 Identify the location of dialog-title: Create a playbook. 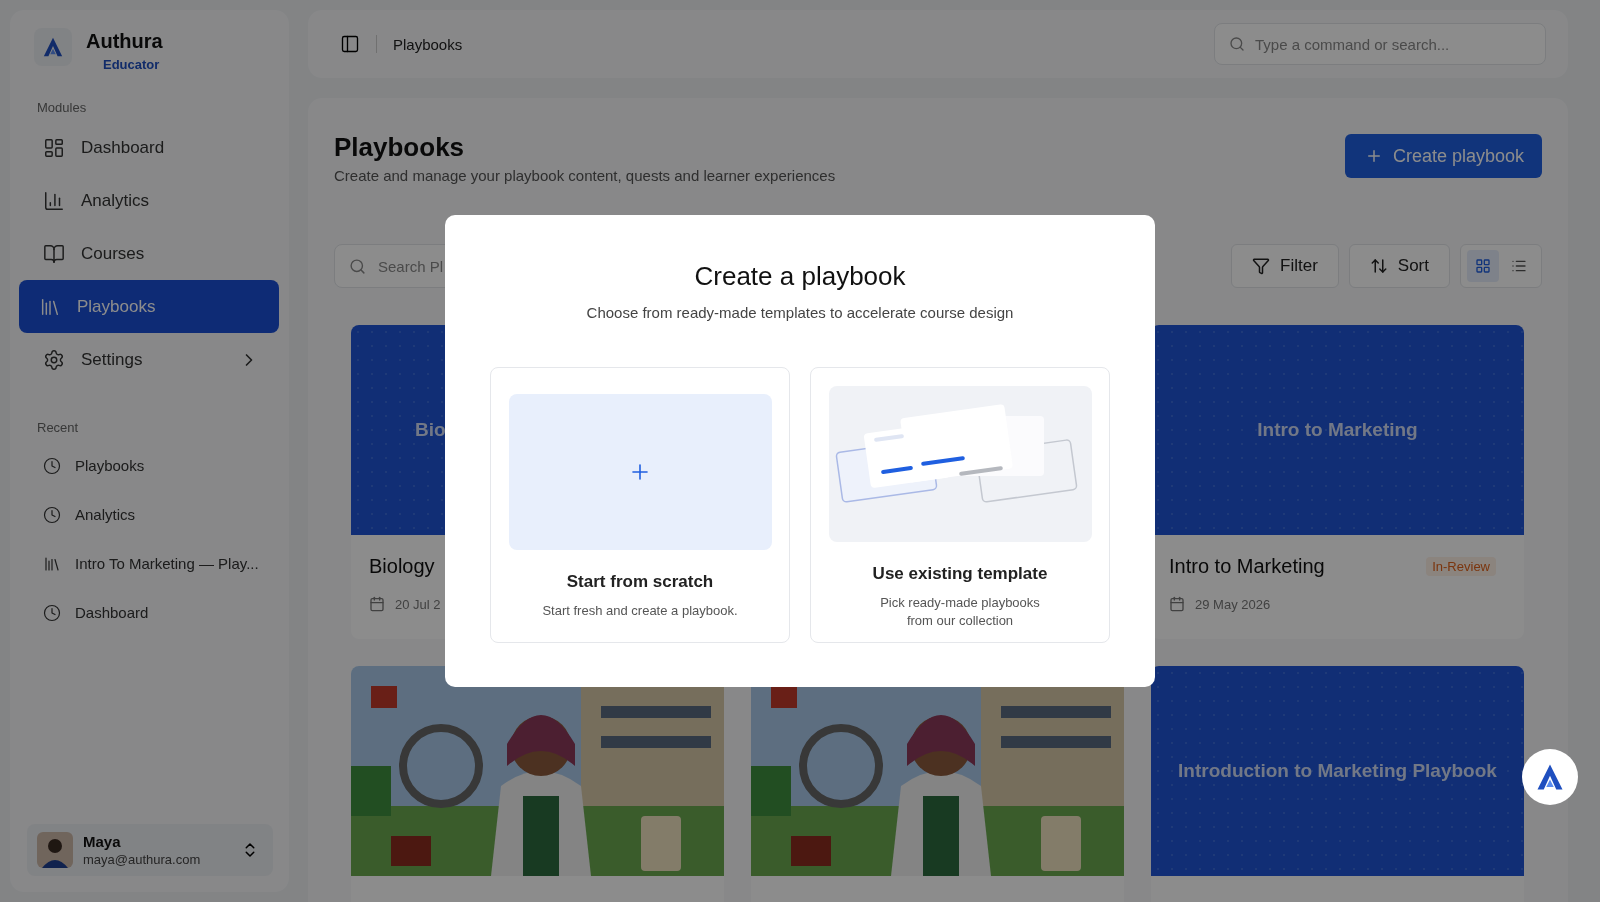
(800, 276).